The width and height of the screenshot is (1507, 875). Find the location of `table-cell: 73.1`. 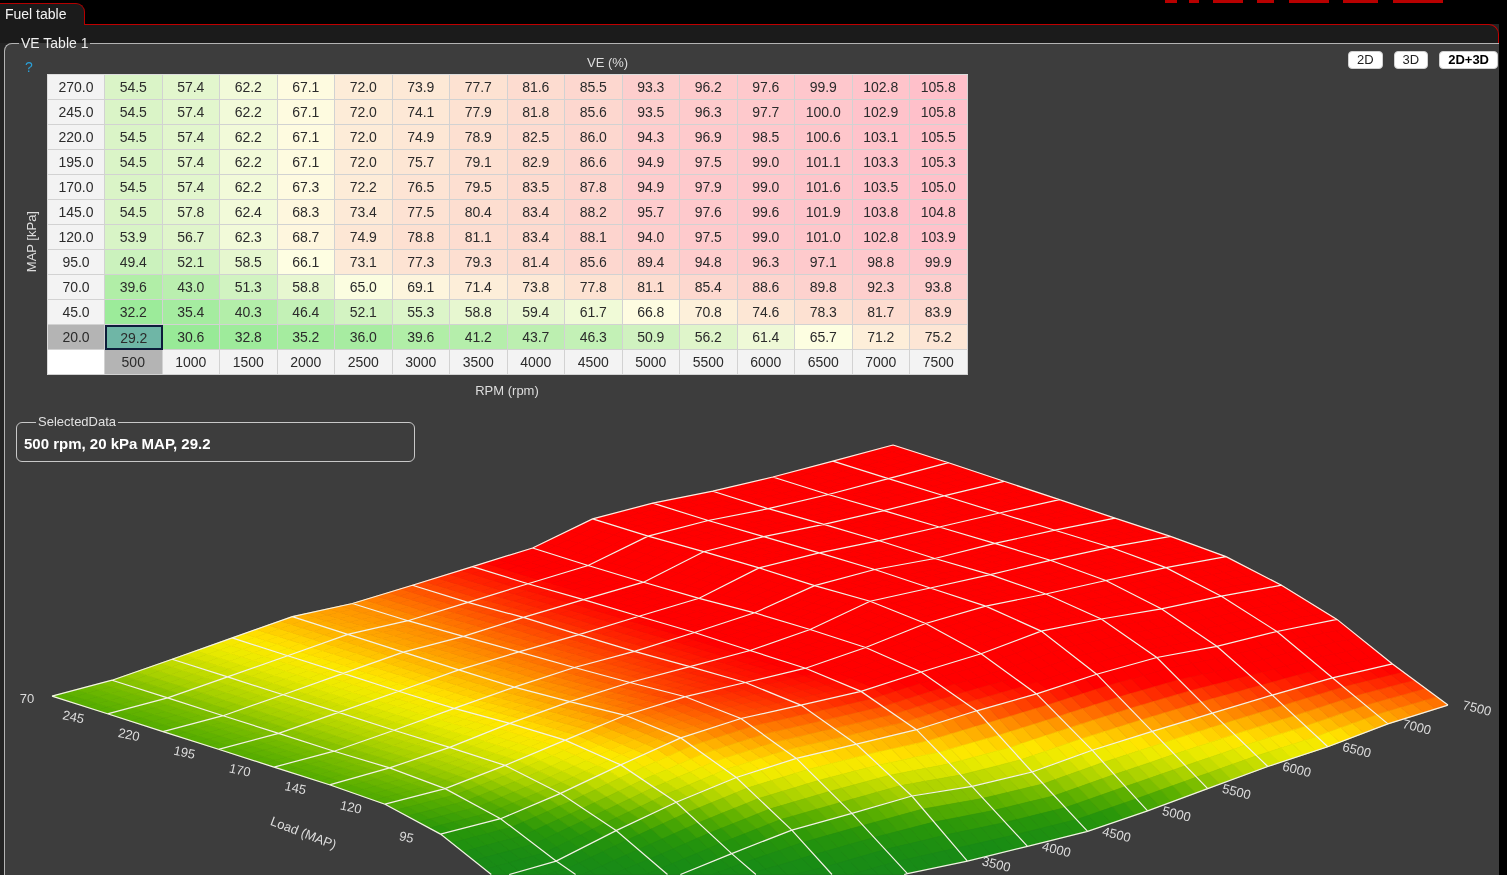

table-cell: 73.1 is located at coordinates (364, 262).